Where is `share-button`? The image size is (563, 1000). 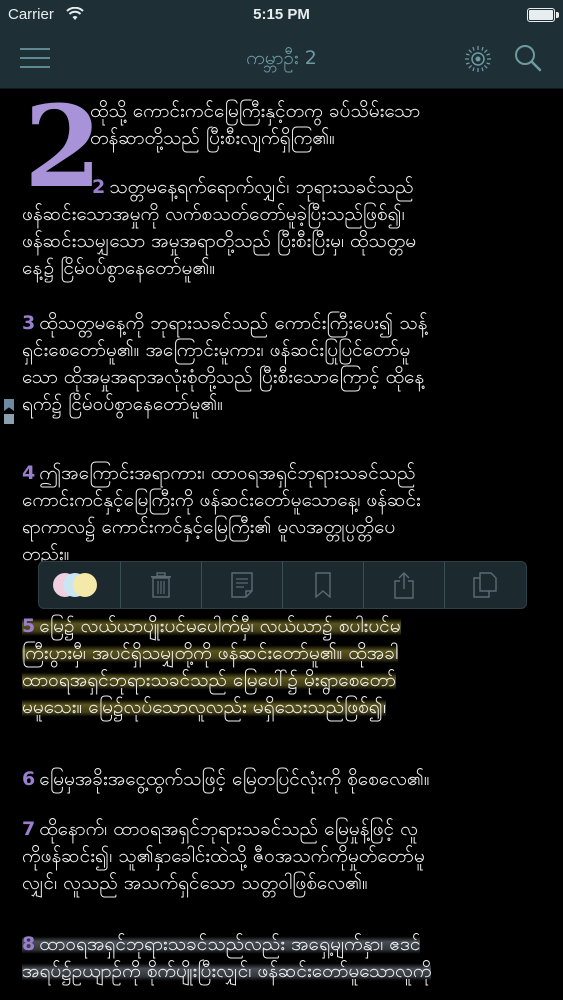 share-button is located at coordinates (403, 585).